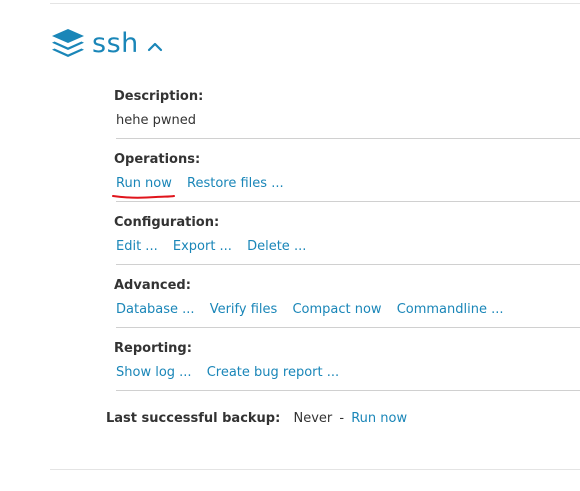  I want to click on bottom-divider, so click(315, 469).